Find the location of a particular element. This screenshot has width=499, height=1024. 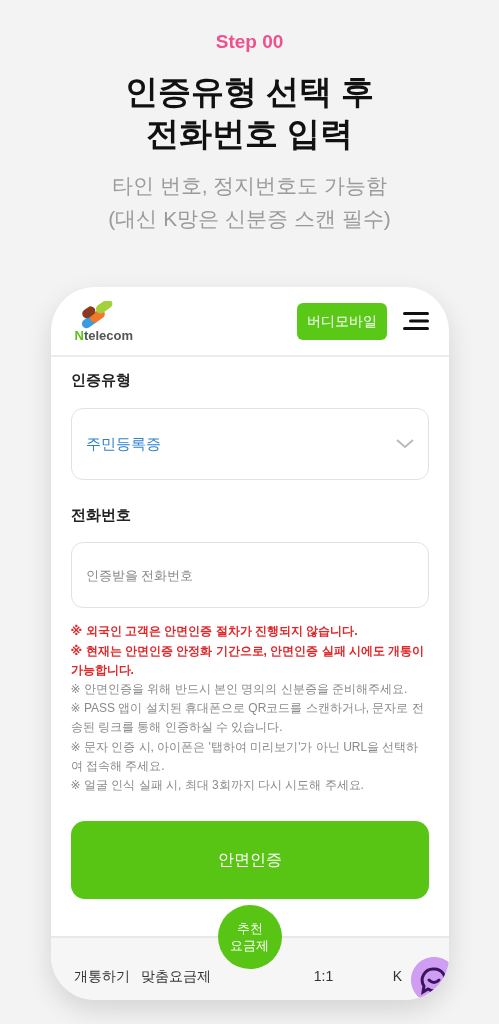

notice-text: ※ 안면인증을 위해 반드시 본인 명의의 신분증을 준비해주세요. is located at coordinates (239, 689).